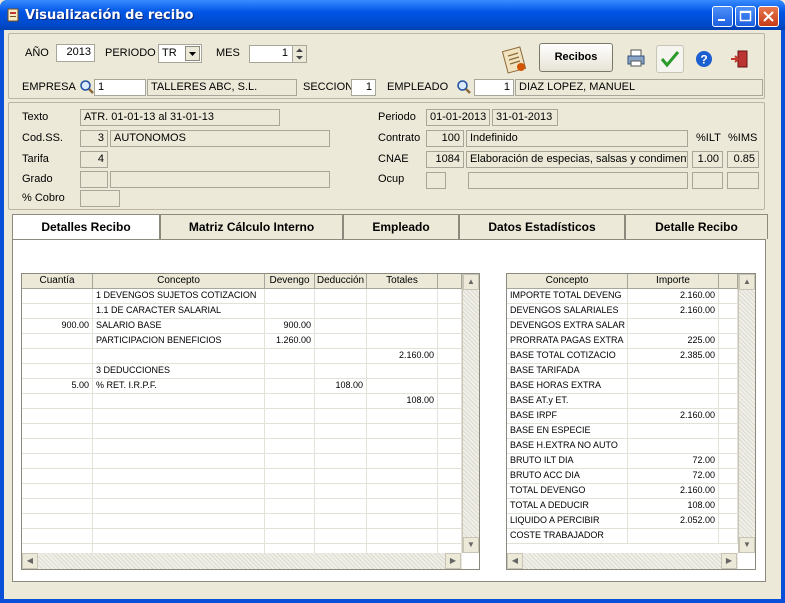  I want to click on grid-header: Importe, so click(673, 281).